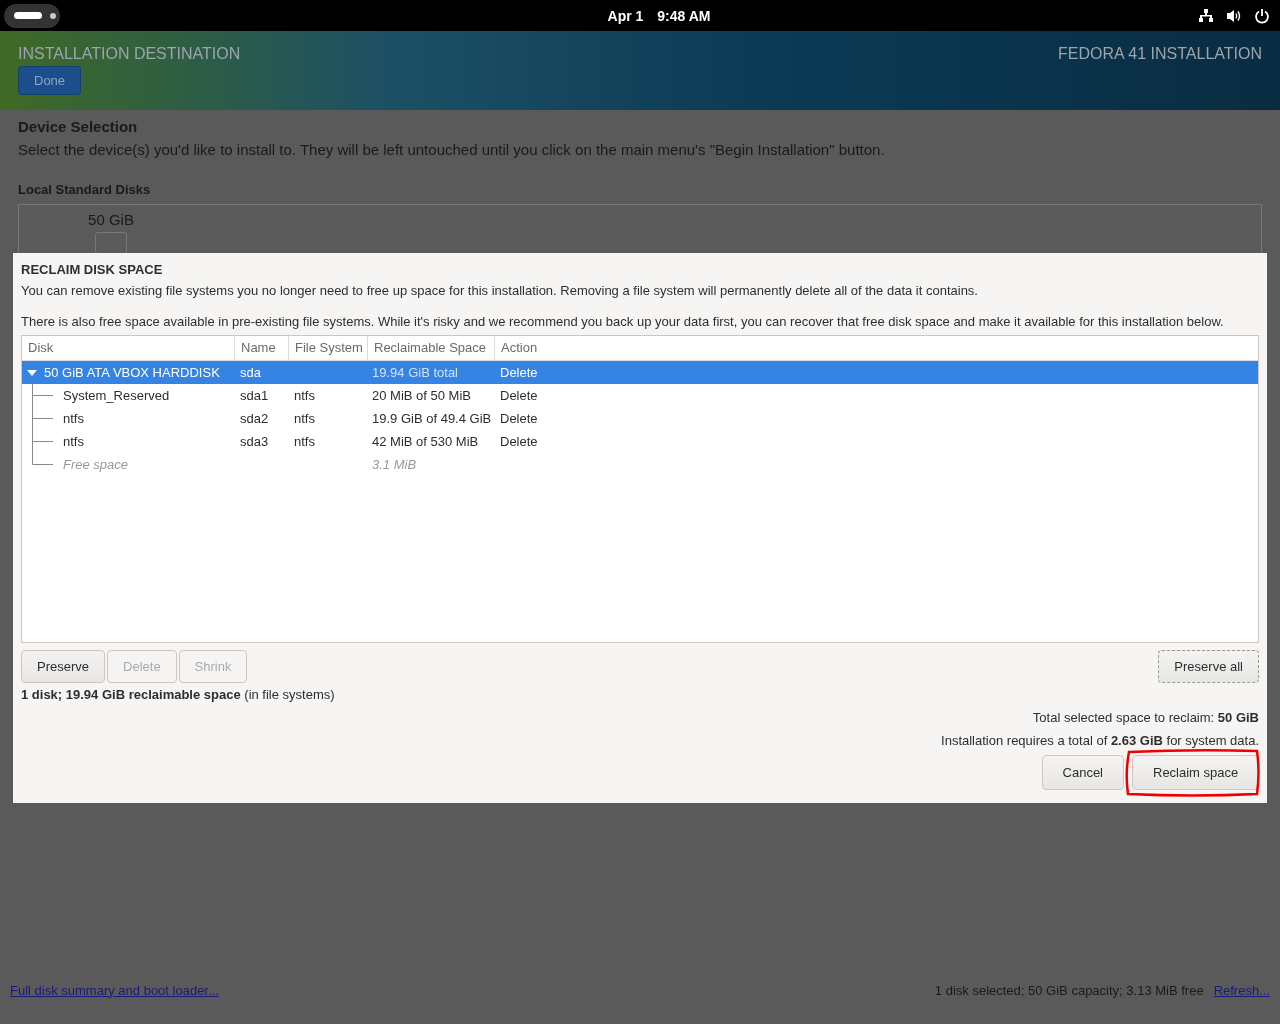  I want to click on column-header: Action, so click(525, 348).